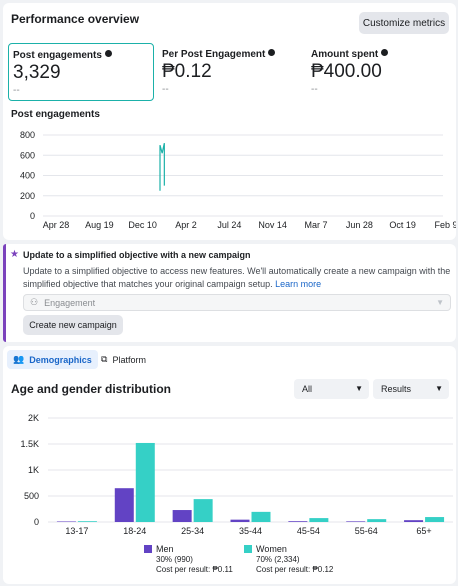 This screenshot has width=458, height=586. What do you see at coordinates (445, 225) in the screenshot?
I see `x-tick-label: Feb 9` at bounding box center [445, 225].